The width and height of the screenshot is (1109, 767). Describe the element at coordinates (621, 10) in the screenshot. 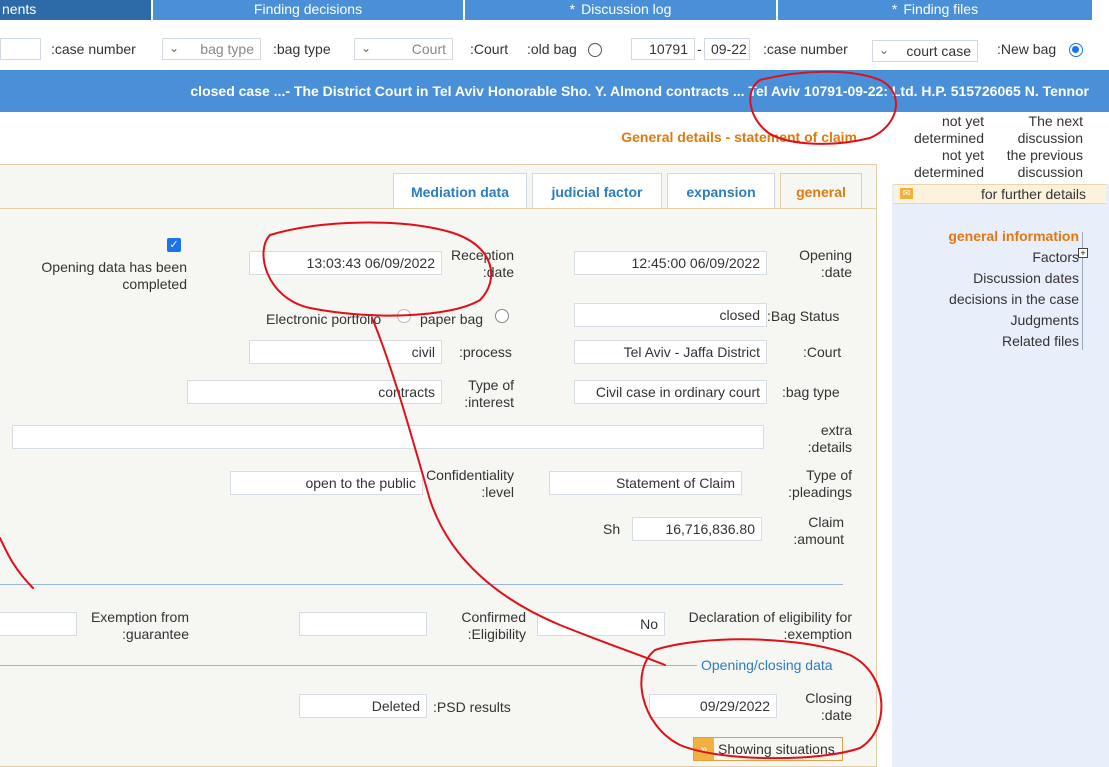

I see `tab-discussion-log: * Discussion log` at that location.